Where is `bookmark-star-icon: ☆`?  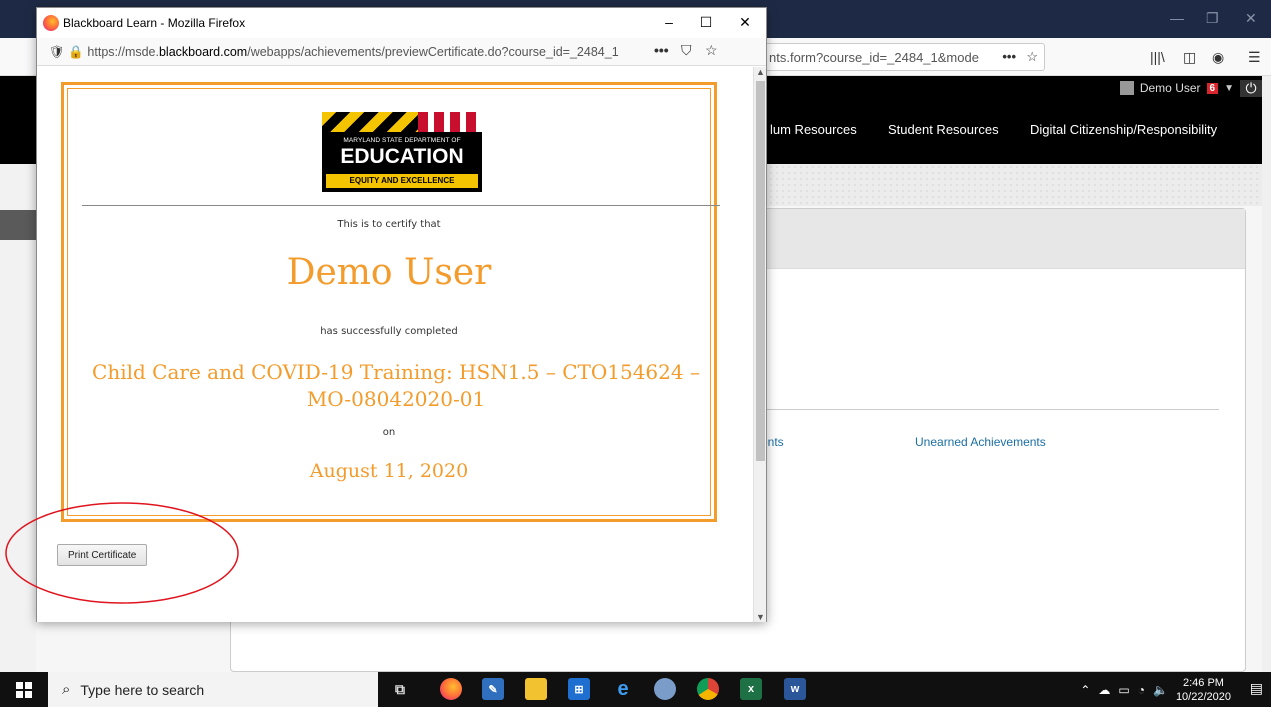 bookmark-star-icon: ☆ is located at coordinates (711, 50).